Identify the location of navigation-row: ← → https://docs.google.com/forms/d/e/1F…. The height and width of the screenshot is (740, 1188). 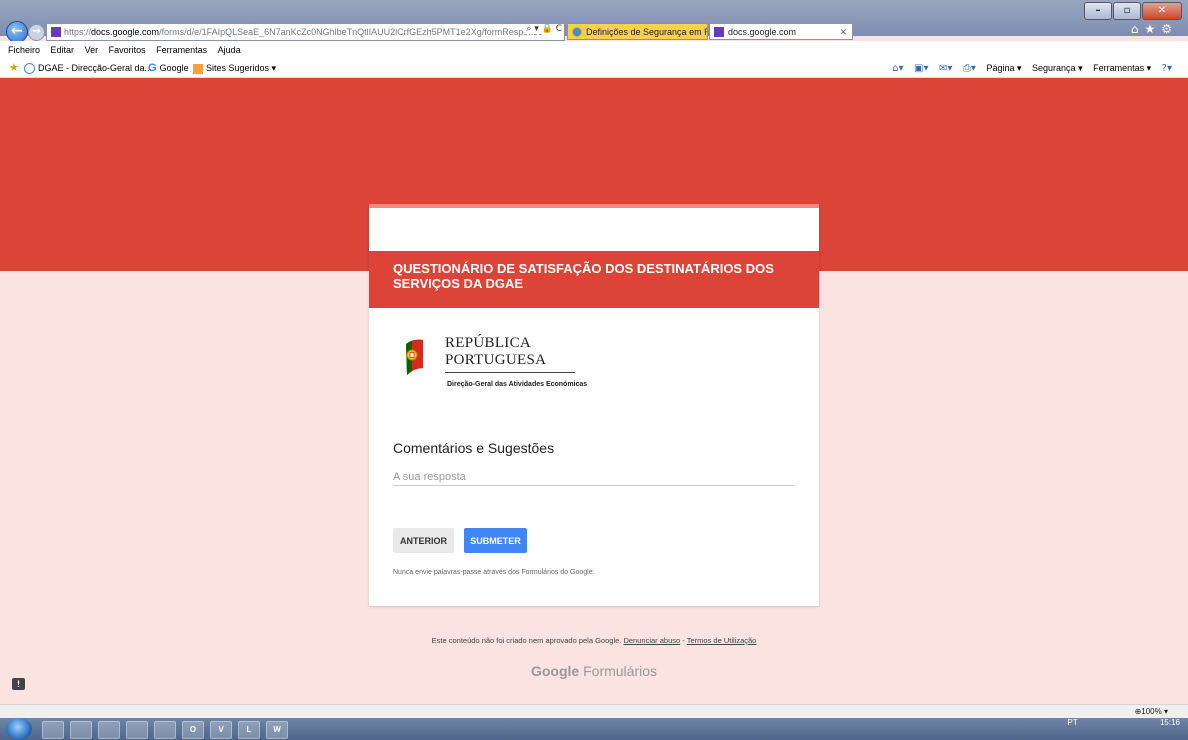
(594, 31).